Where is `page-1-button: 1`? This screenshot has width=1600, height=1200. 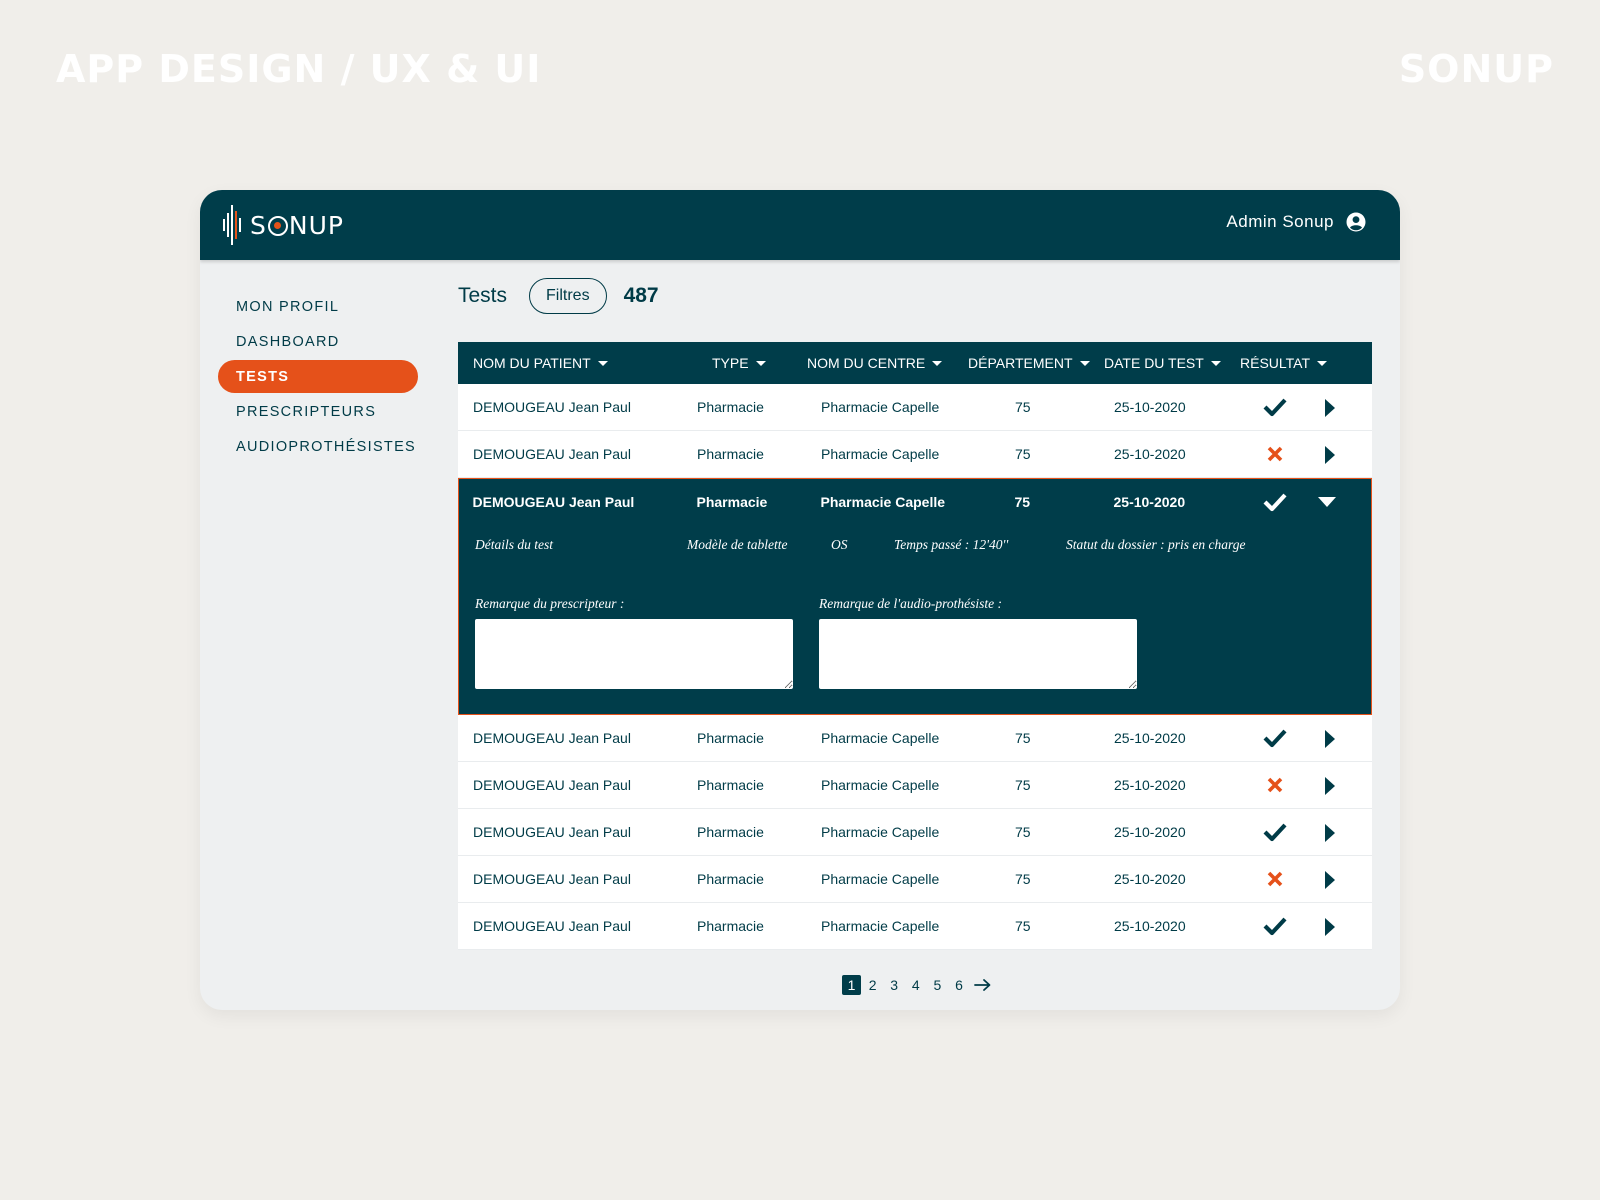 page-1-button: 1 is located at coordinates (851, 985).